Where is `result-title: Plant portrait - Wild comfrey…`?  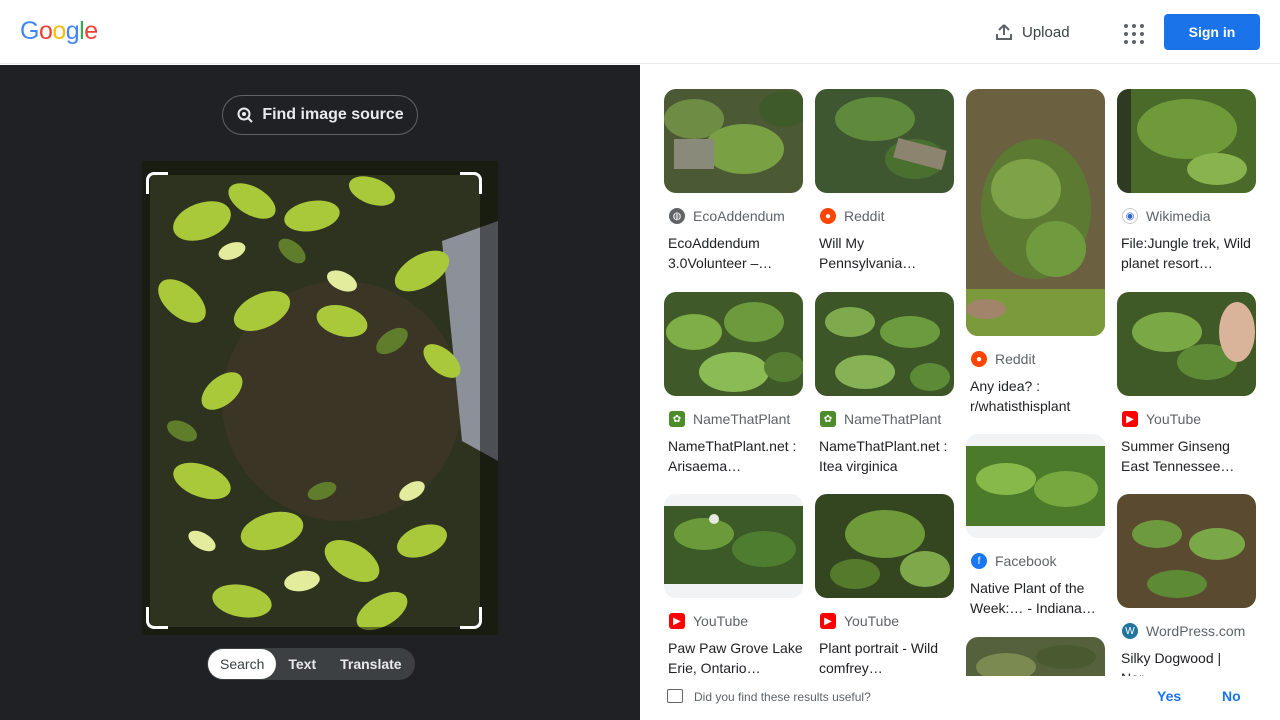 result-title: Plant portrait - Wild comfrey… is located at coordinates (884, 658).